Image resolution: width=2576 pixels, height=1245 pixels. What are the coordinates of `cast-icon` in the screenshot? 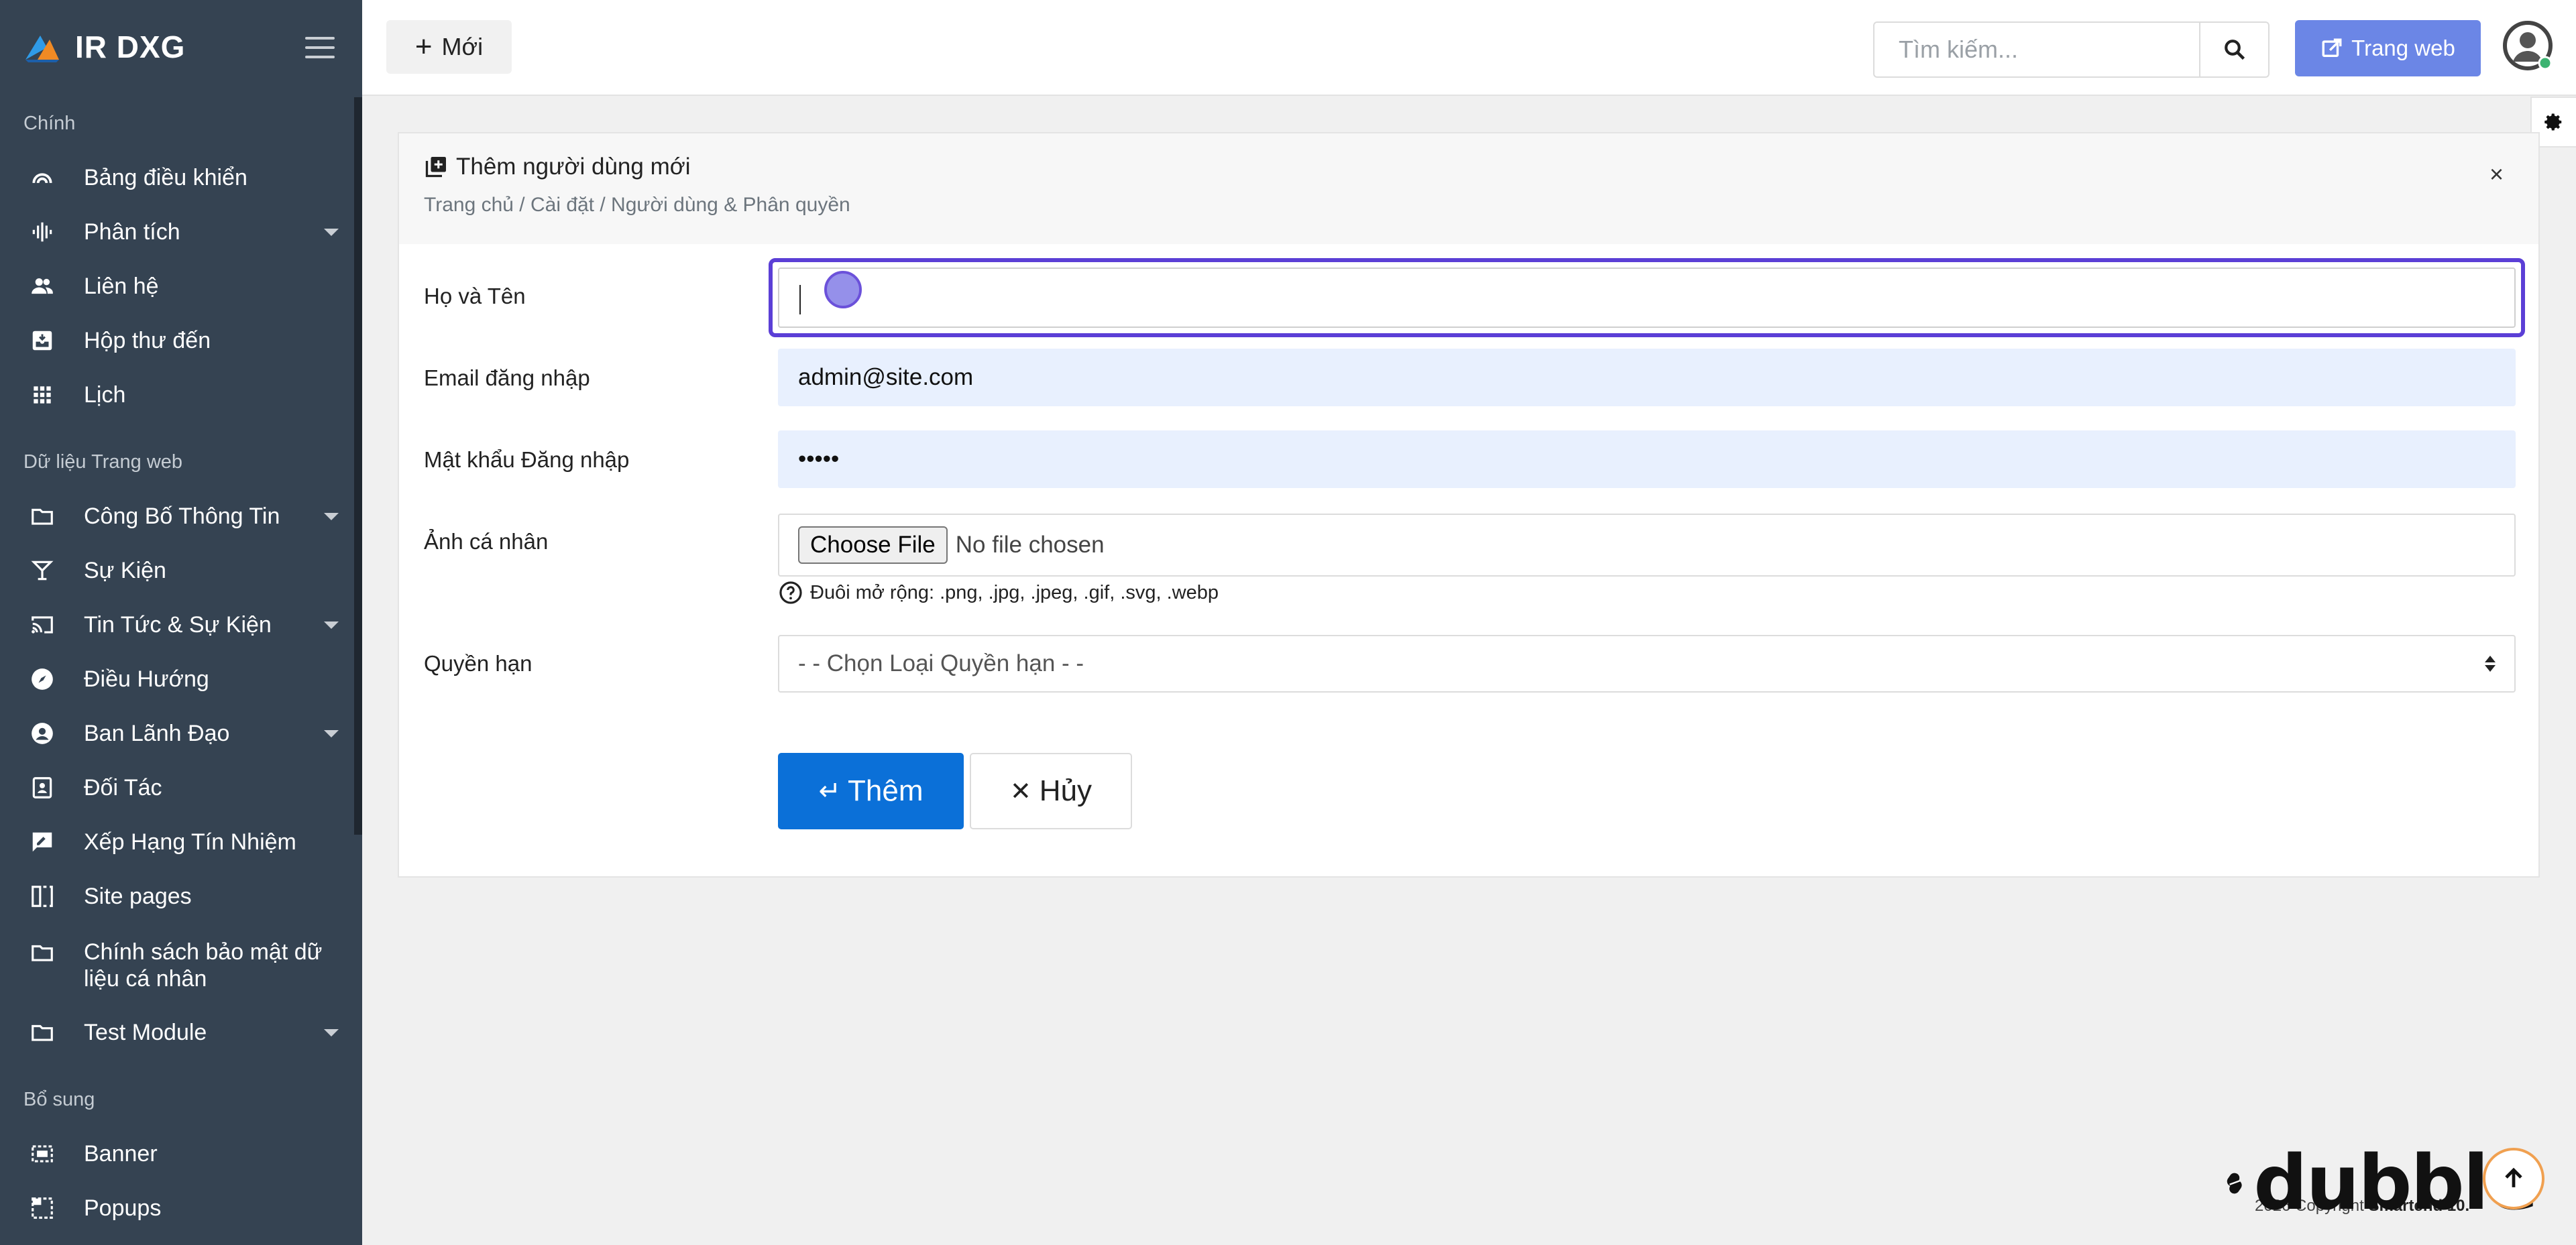 It's located at (42, 625).